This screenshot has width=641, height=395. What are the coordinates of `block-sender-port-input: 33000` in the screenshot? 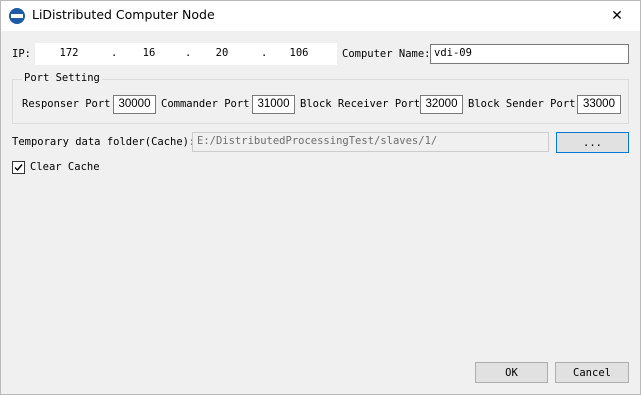 It's located at (599, 104).